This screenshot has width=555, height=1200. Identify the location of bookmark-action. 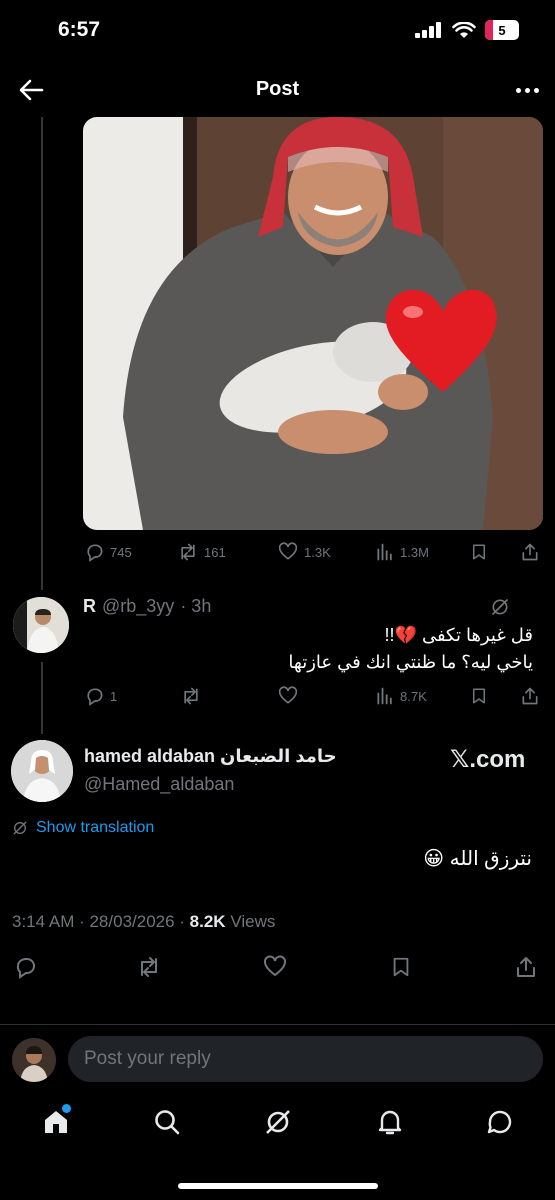
(479, 552).